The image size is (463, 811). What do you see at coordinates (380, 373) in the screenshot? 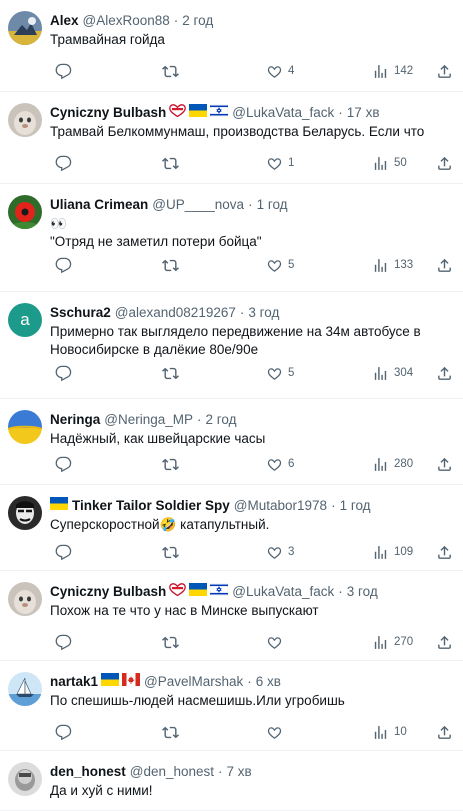
I see `views-icon` at bounding box center [380, 373].